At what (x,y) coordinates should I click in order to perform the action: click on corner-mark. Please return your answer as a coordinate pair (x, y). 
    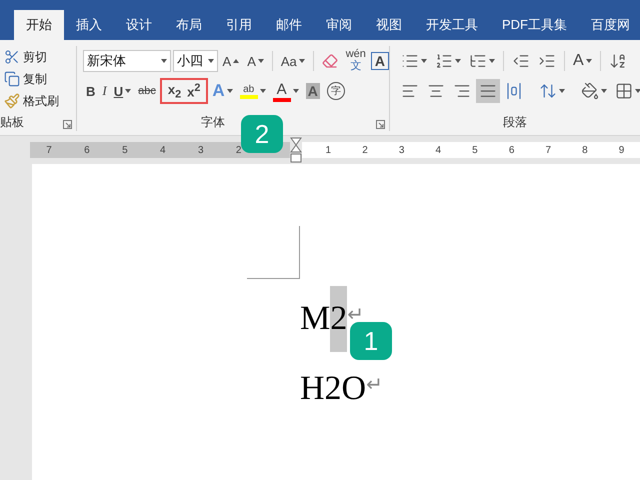
    Looking at the image, I should click on (273, 252).